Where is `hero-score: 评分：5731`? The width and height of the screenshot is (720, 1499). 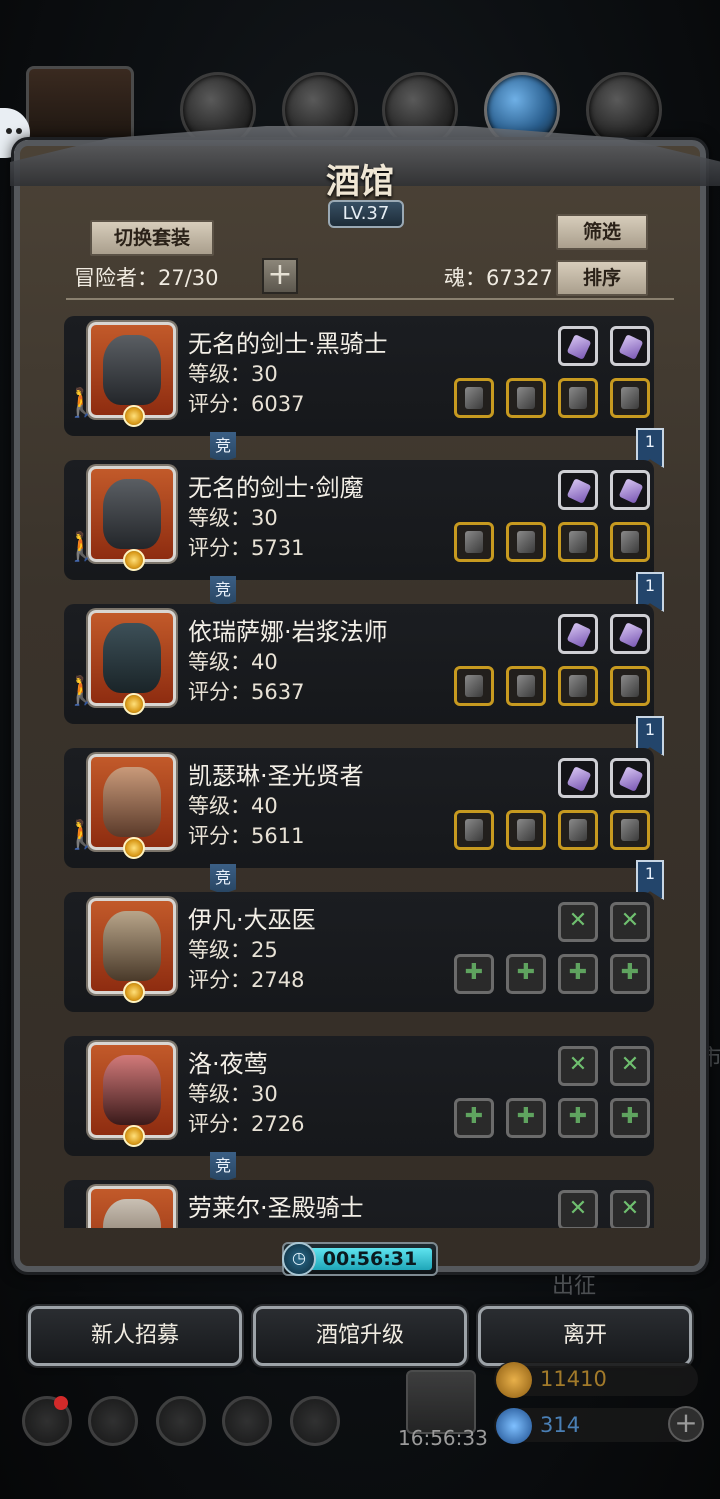 hero-score: 评分：5731 is located at coordinates (246, 548).